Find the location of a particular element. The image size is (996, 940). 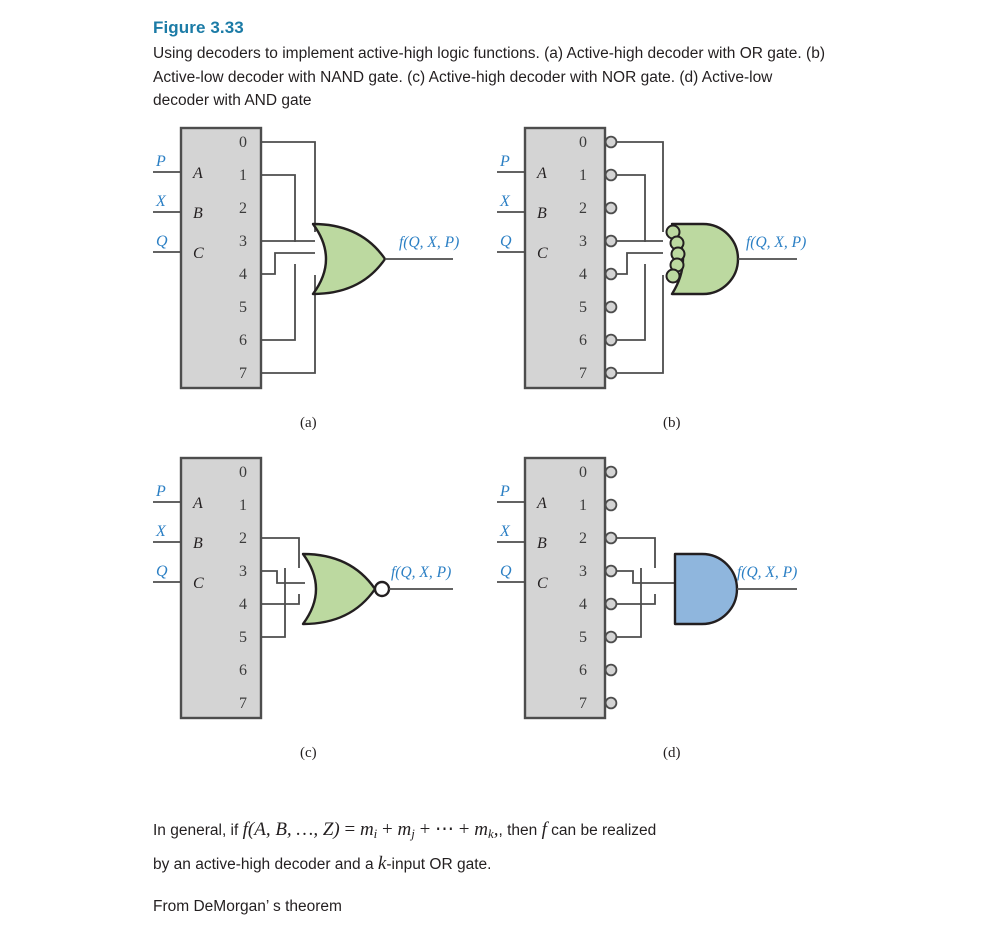

panel-a-circuit: P X Q A B C 0 1 2 3 4 5 6 7 f(Q, X, P) is located at coordinates (306, 258).